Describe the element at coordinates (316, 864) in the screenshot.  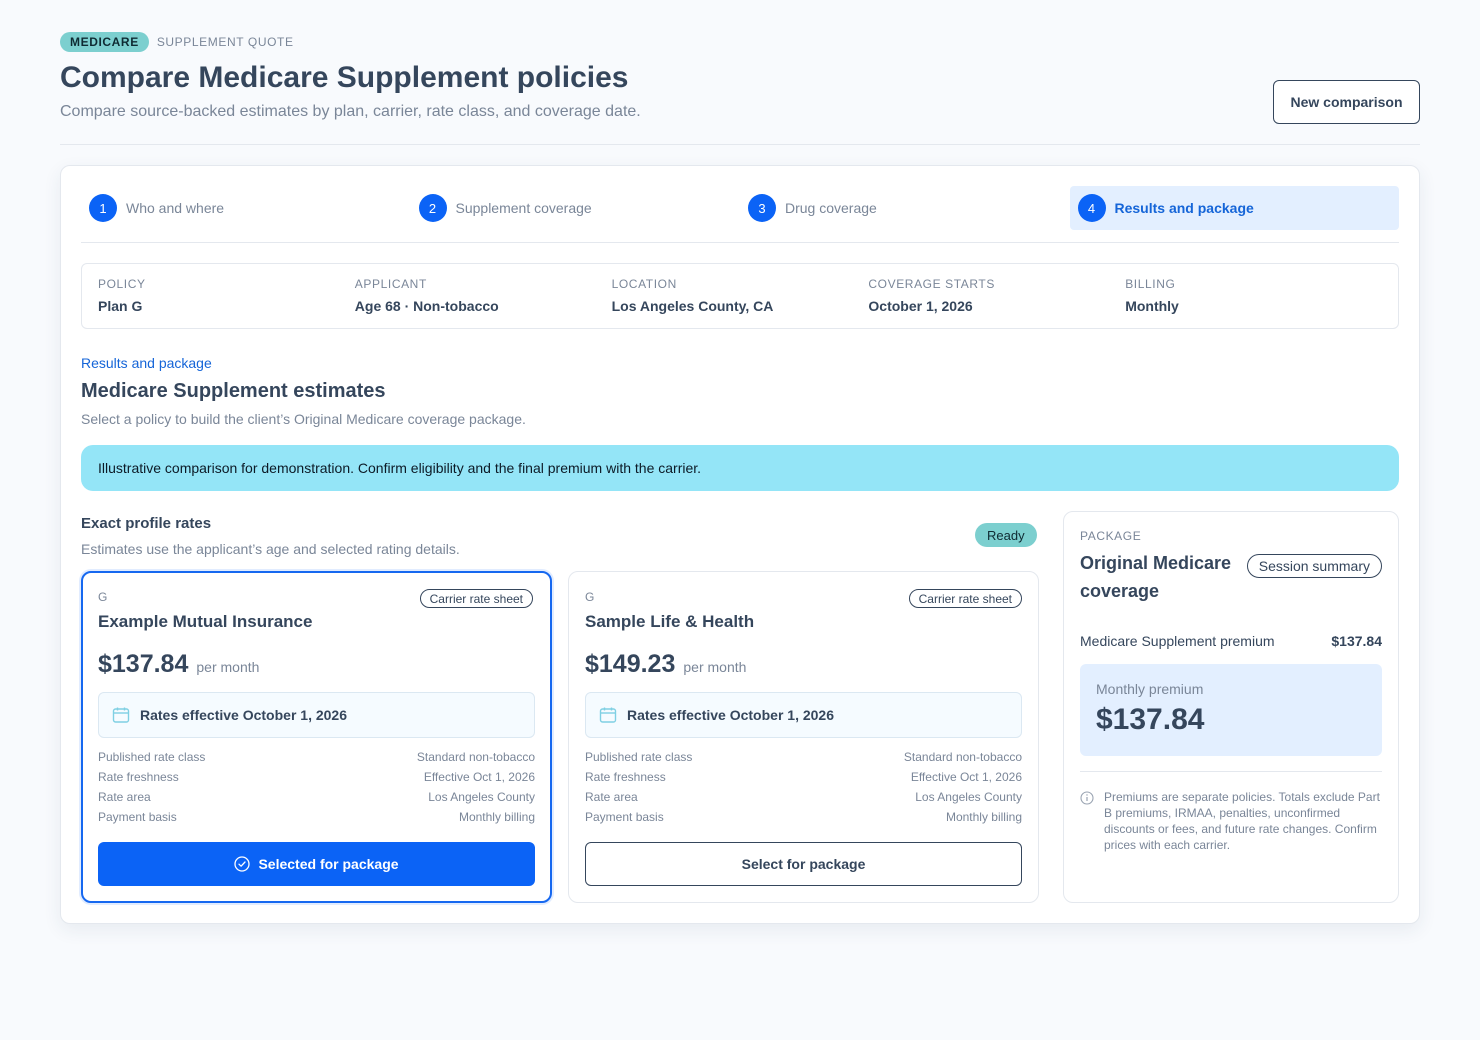
I see `selected-for-package-button: Selected for package` at that location.